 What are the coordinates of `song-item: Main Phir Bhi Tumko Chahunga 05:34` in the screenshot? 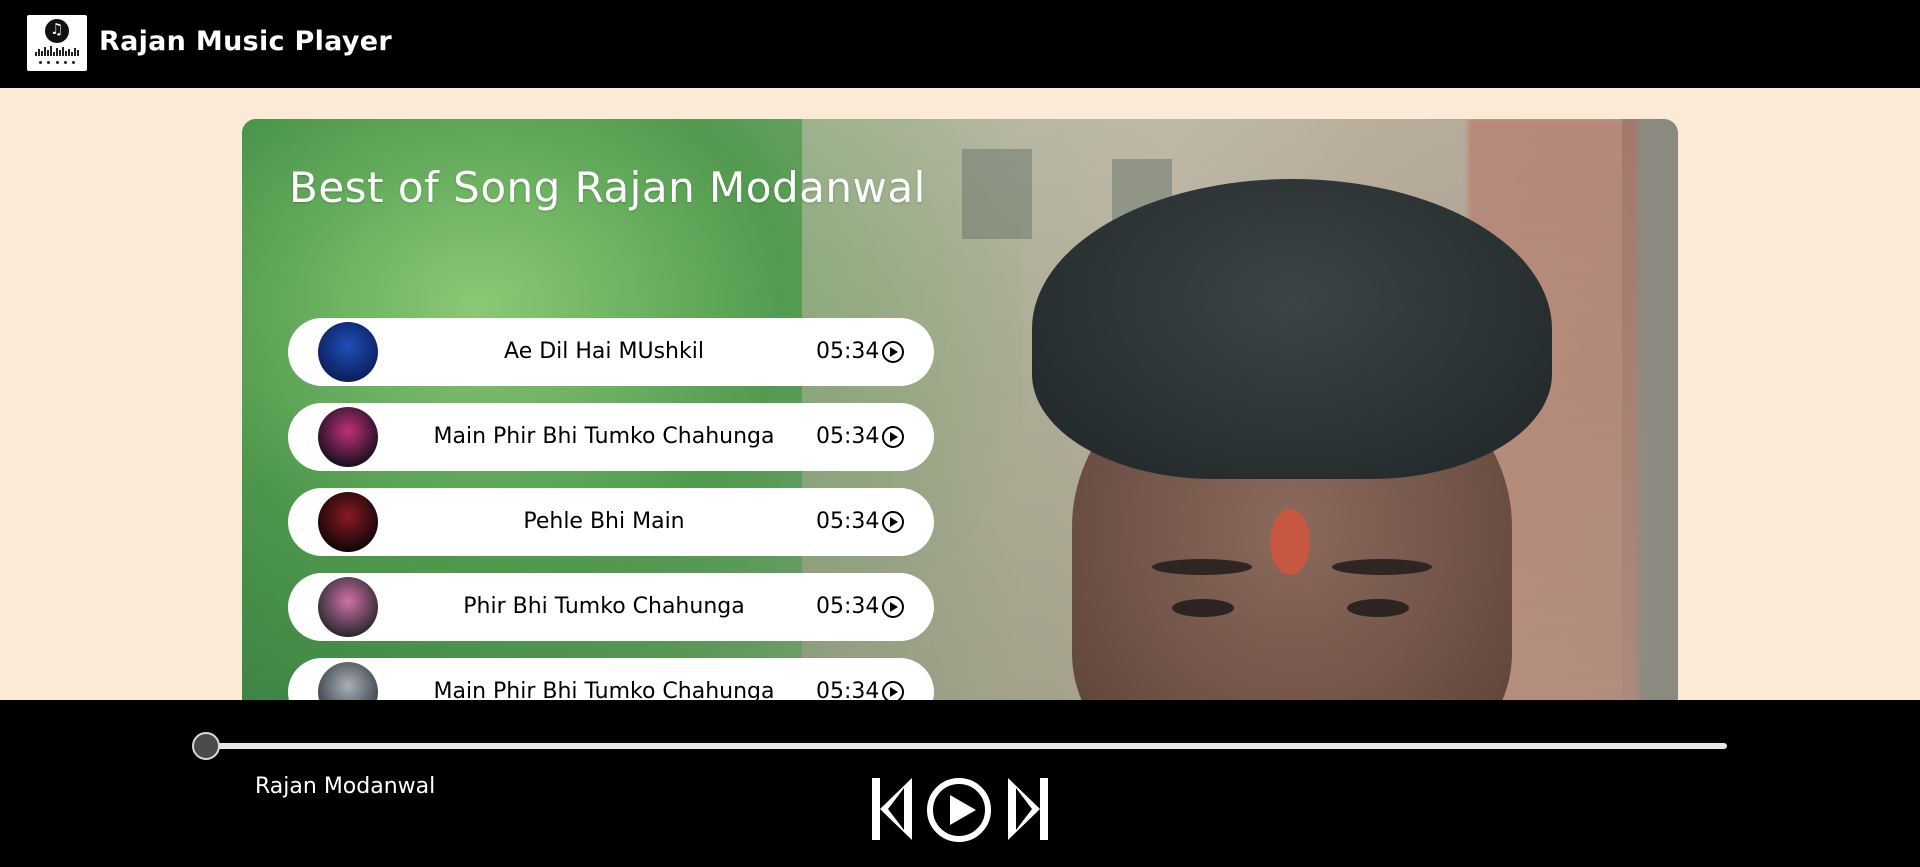 It's located at (611, 437).